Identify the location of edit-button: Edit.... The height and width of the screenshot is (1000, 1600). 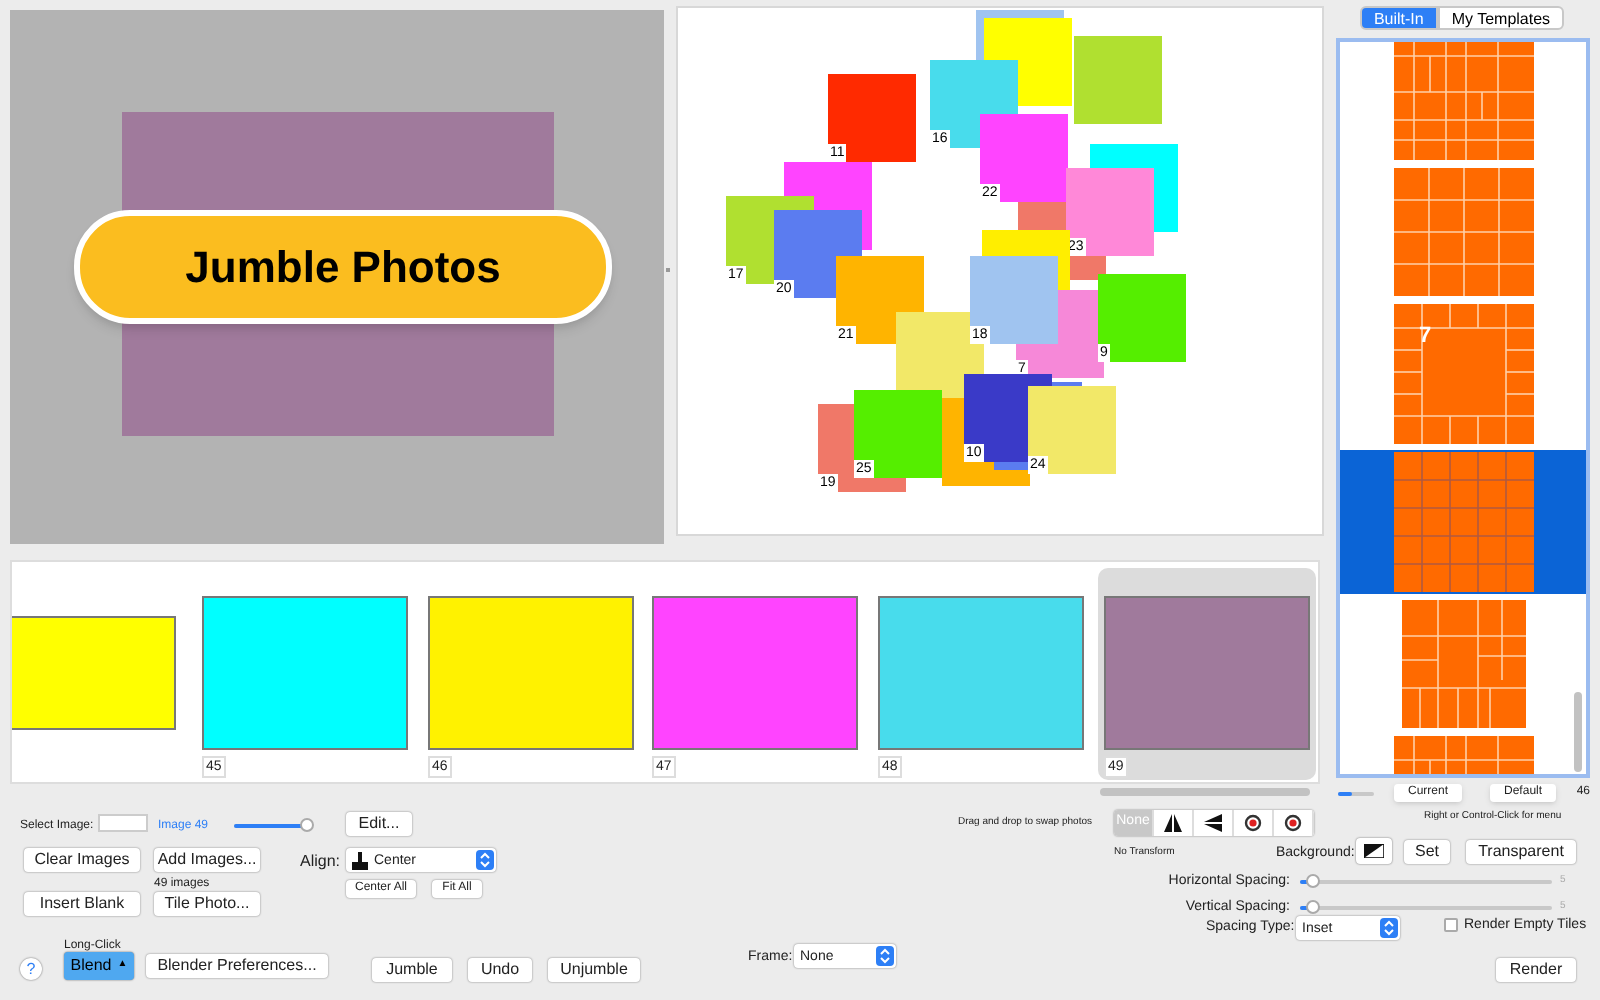
(379, 824).